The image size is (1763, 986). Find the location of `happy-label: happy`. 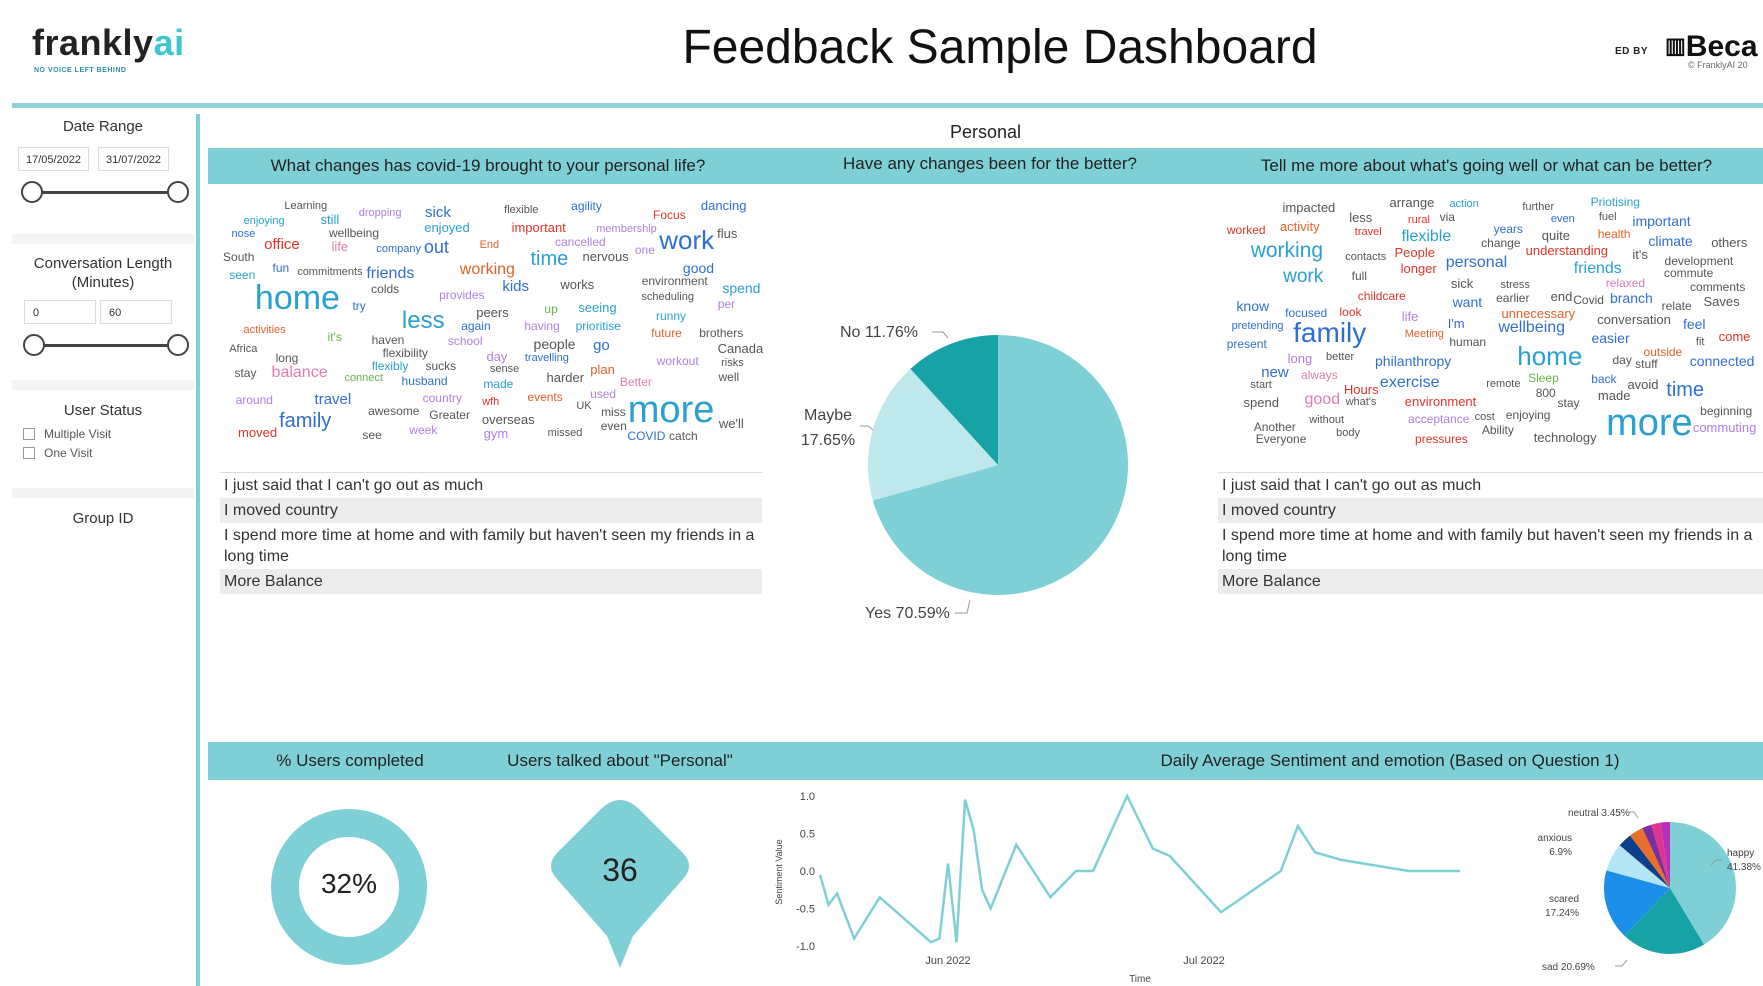

happy-label: happy is located at coordinates (1740, 853).